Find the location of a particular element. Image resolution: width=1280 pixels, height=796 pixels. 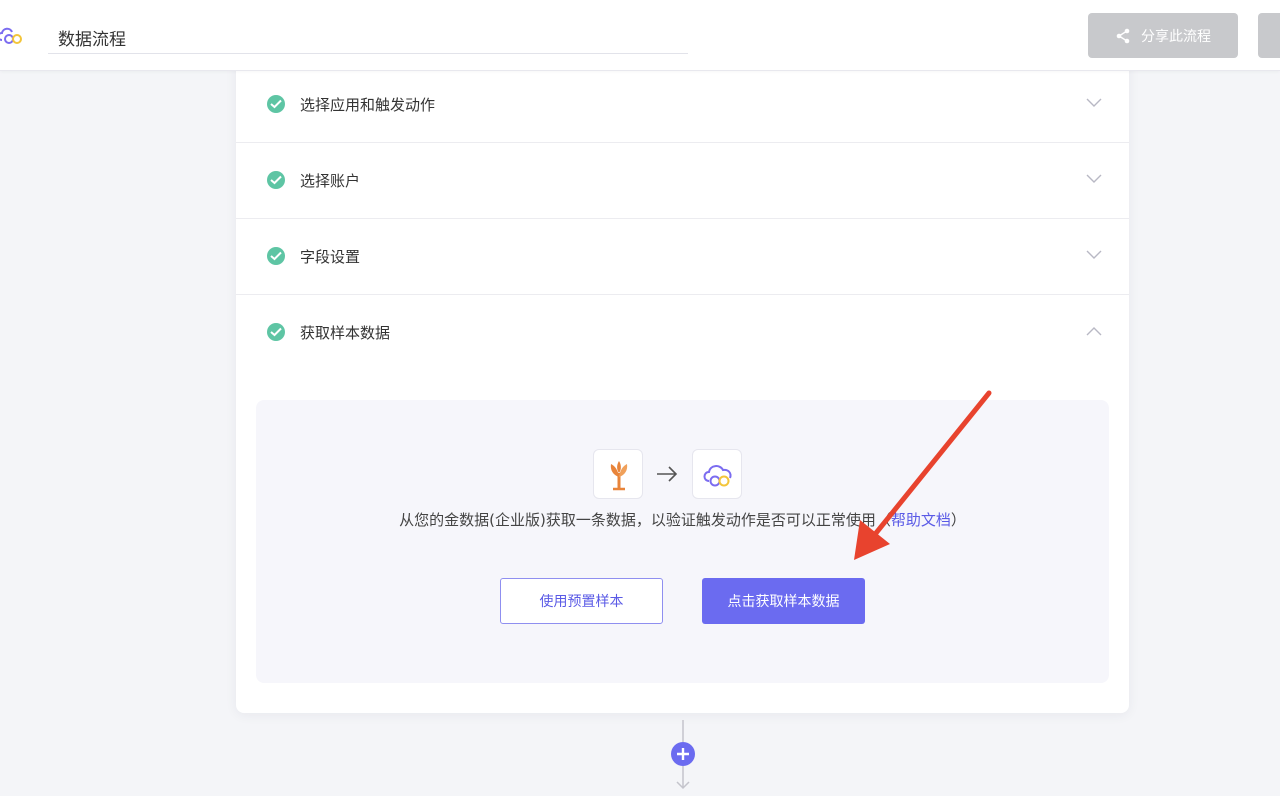

arrow-right-icon is located at coordinates (667, 474).